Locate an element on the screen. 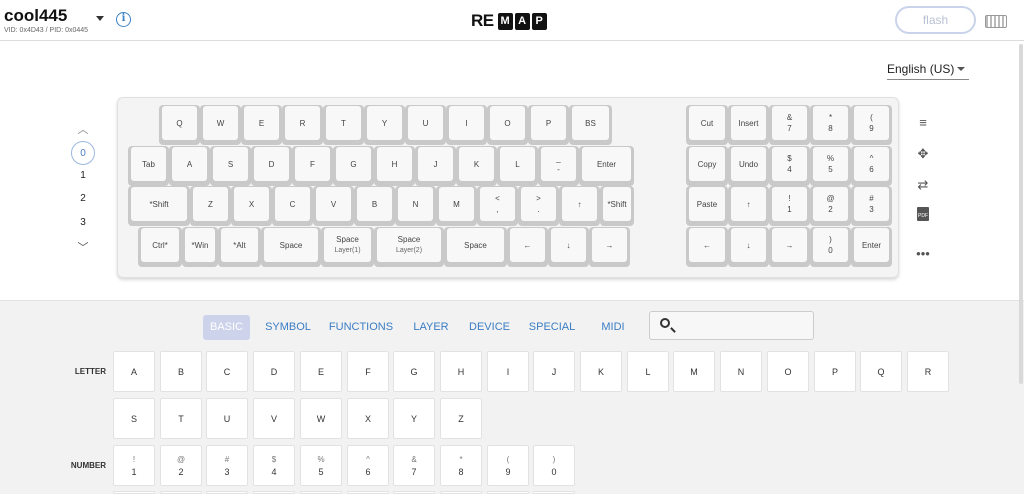  keycode-key: P is located at coordinates (835, 371).